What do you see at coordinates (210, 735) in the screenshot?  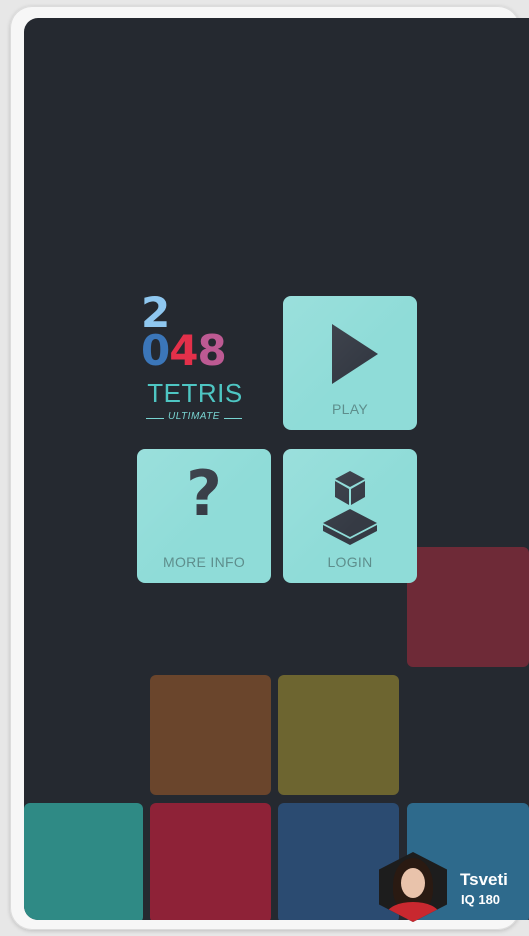 I see `block-orange` at bounding box center [210, 735].